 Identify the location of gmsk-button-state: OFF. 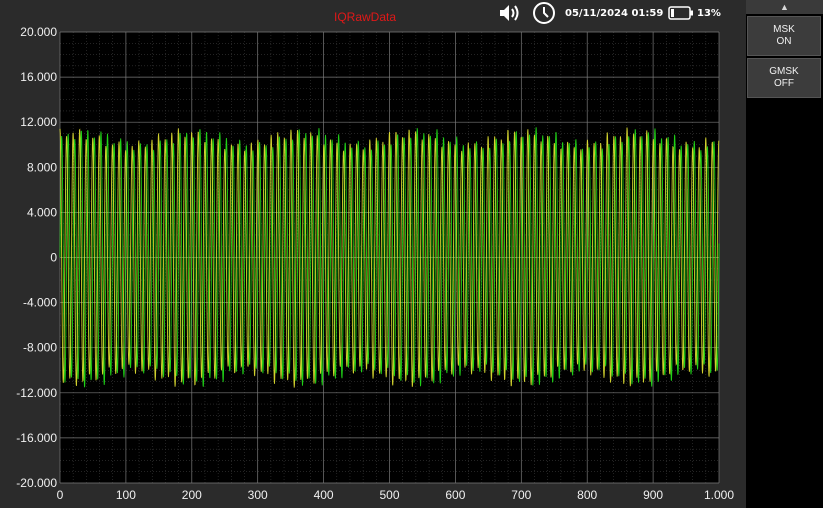
(784, 83).